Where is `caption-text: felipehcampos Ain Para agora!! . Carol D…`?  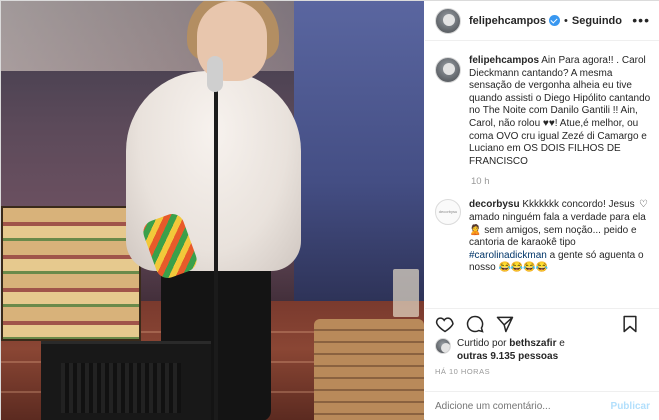
caption-text: felipehcampos Ain Para agora!! . Carol D… is located at coordinates (560, 111).